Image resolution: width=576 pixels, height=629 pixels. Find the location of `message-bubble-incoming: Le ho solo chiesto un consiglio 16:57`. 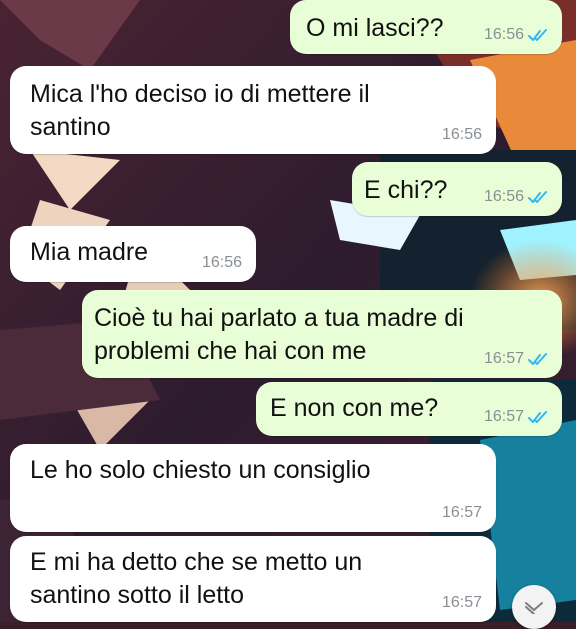

message-bubble-incoming: Le ho solo chiesto un consiglio 16:57 is located at coordinates (253, 488).